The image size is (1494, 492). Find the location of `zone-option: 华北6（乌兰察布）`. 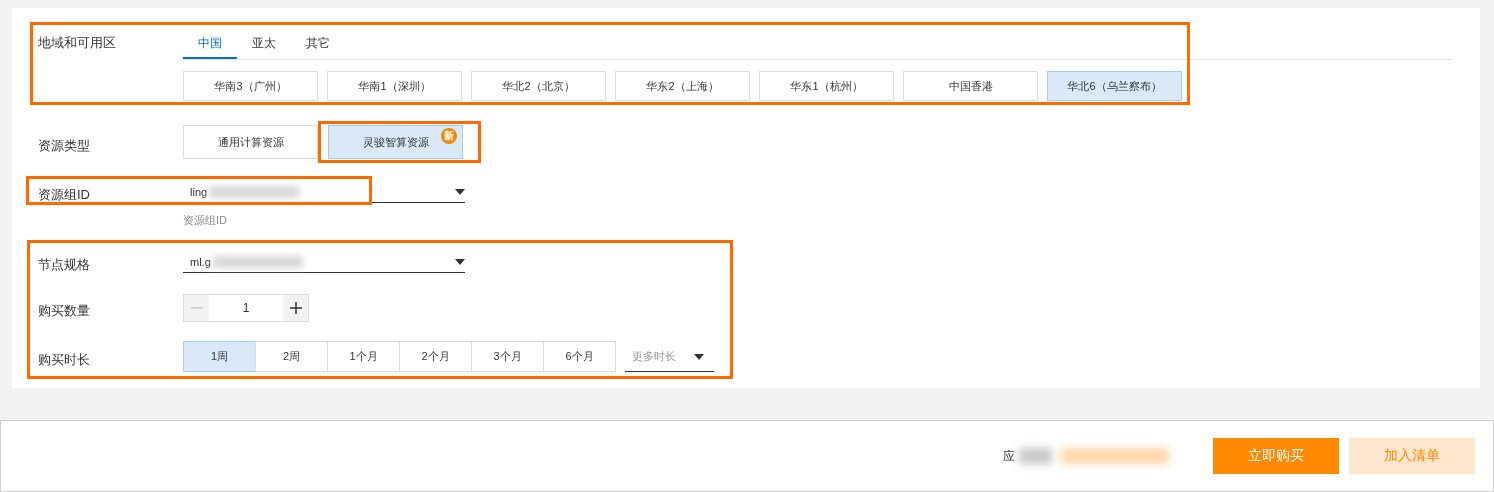

zone-option: 华北6（乌兰察布） is located at coordinates (1114, 86).